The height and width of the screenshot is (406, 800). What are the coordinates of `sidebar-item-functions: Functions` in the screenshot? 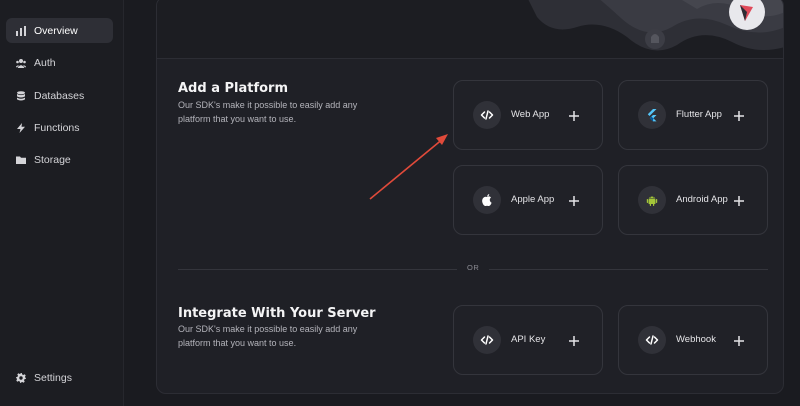 It's located at (59, 127).